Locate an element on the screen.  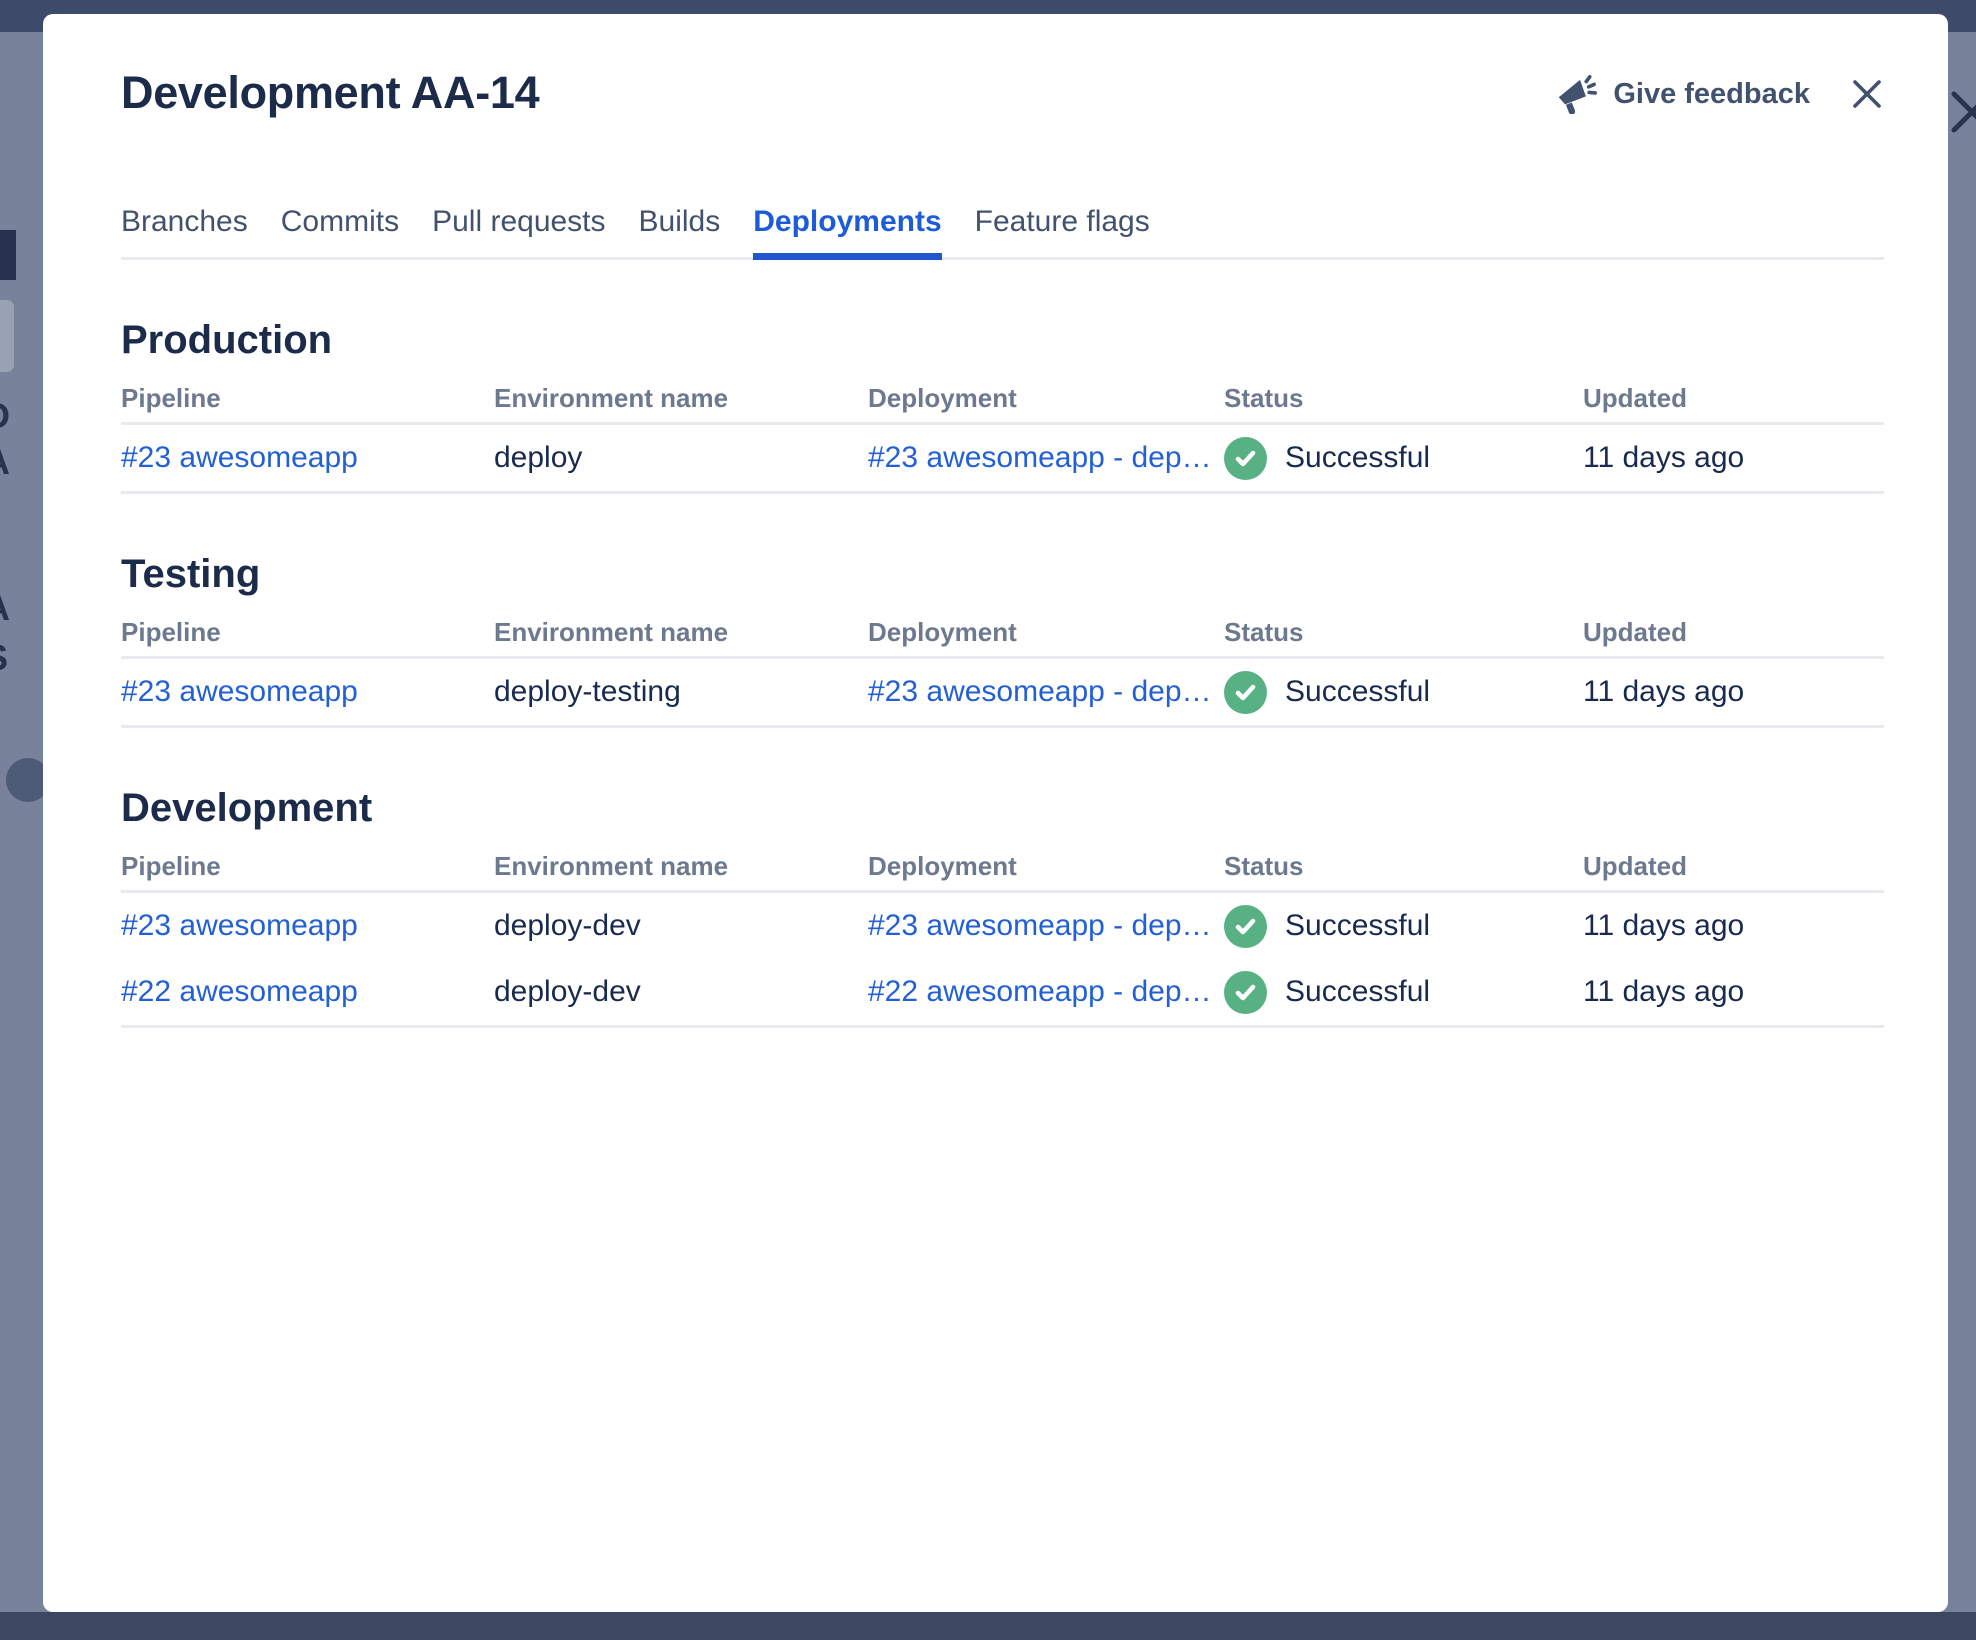
background-page-text-fragment: D is located at coordinates (5, 416).